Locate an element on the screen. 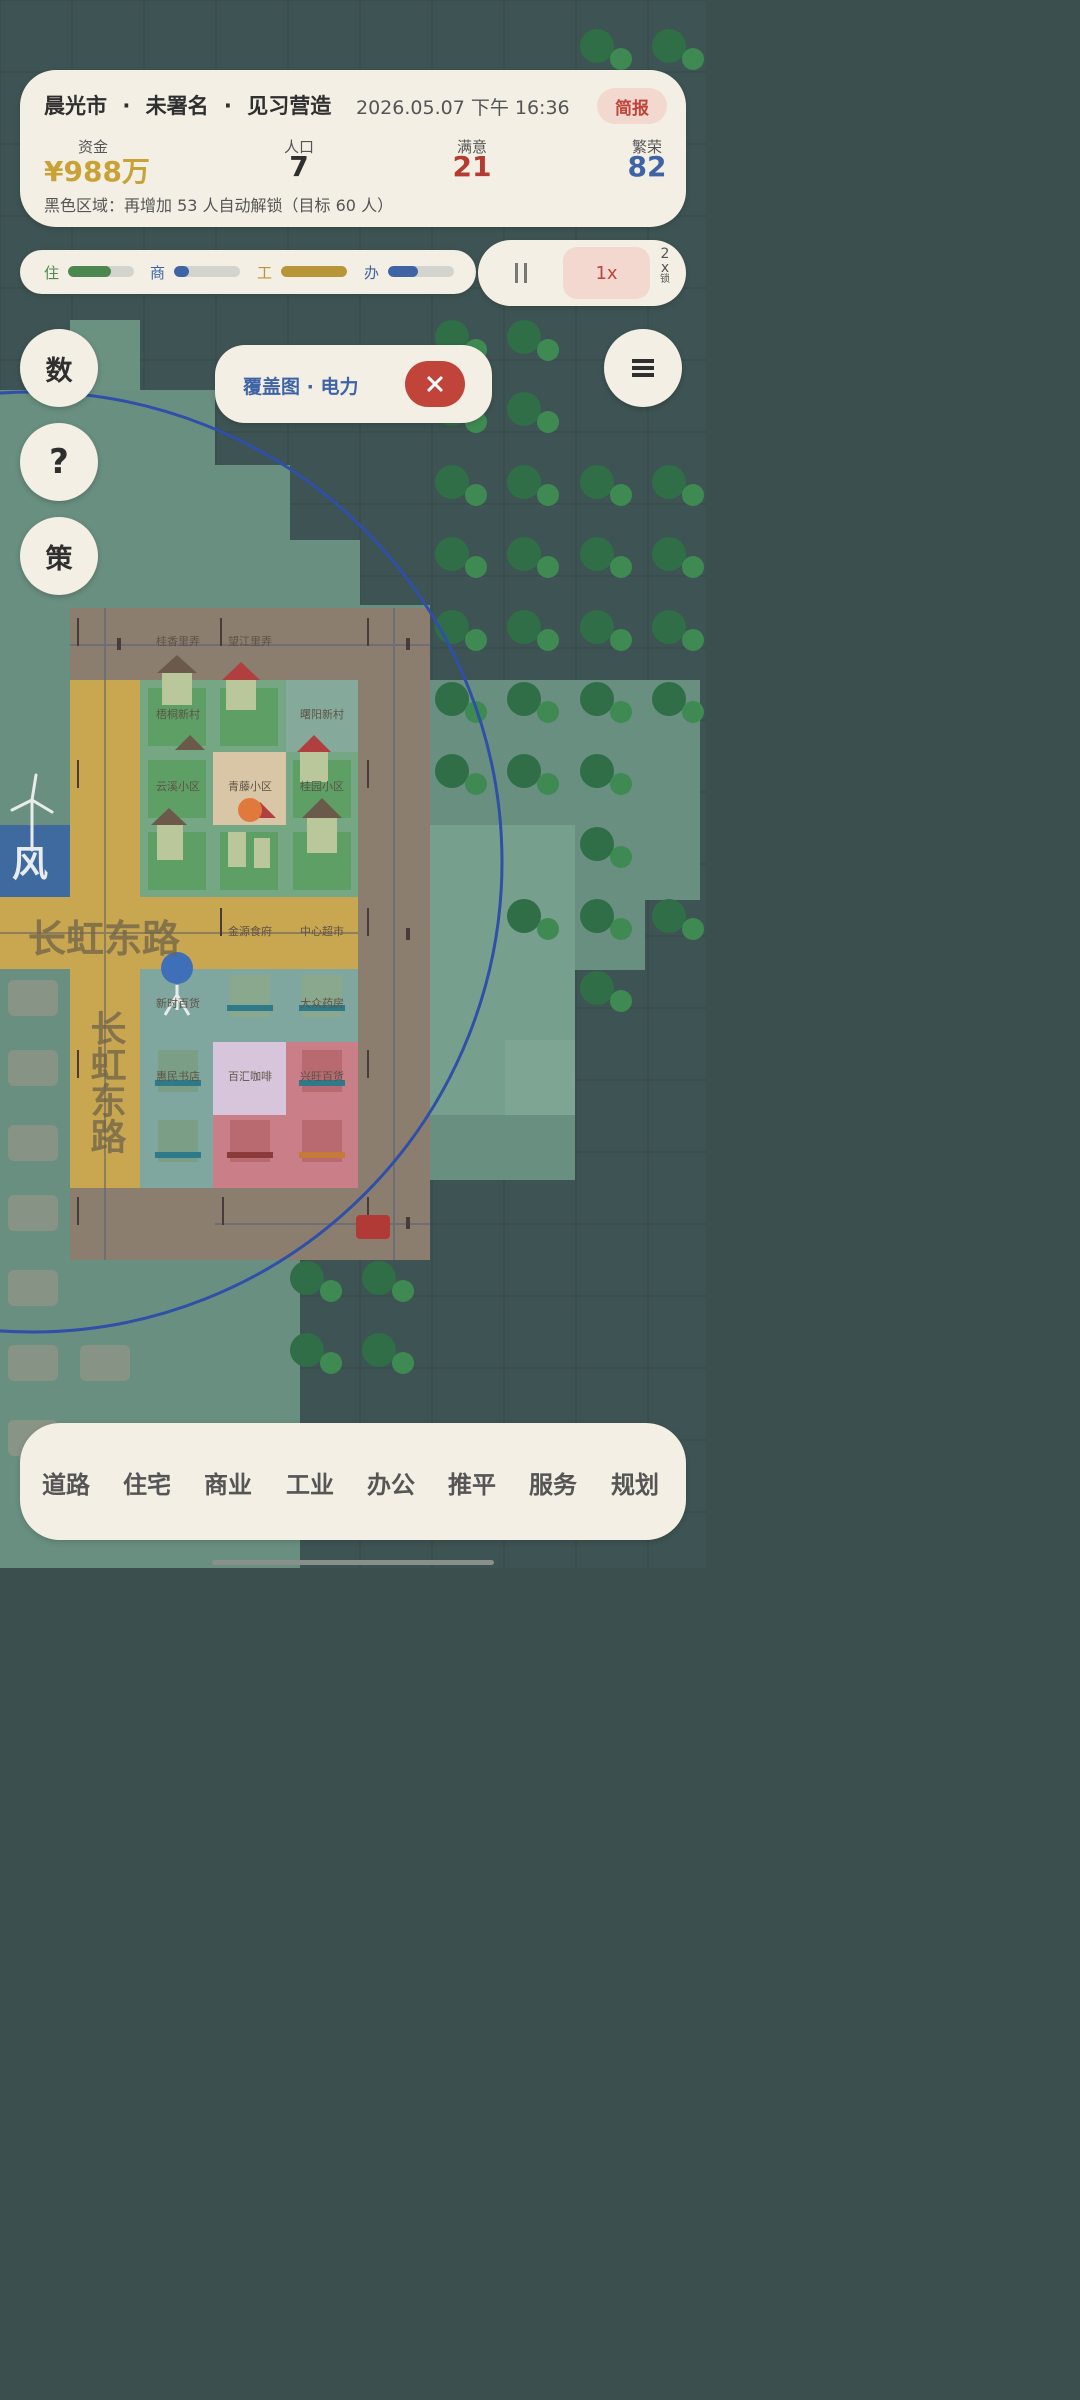  help-button: ? is located at coordinates (59, 462).